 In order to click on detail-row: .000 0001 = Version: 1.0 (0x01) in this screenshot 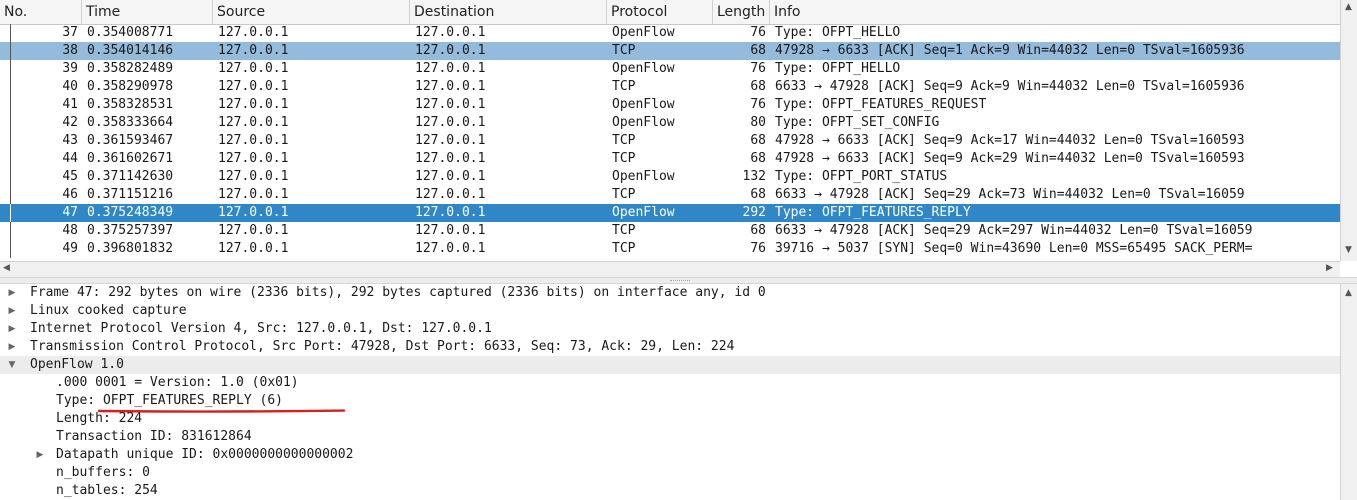, I will do `click(670, 383)`.